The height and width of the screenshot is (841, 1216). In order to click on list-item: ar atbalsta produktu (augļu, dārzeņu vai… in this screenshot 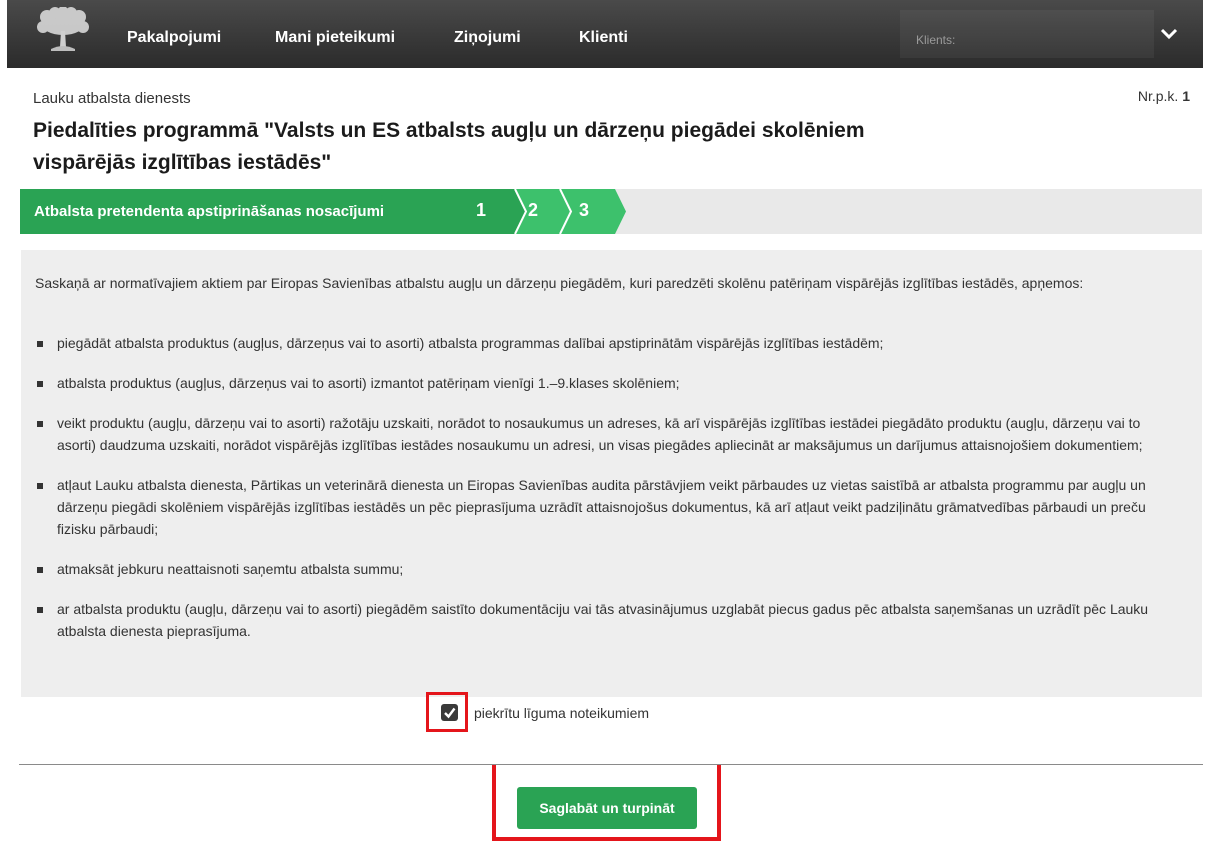, I will do `click(600, 620)`.